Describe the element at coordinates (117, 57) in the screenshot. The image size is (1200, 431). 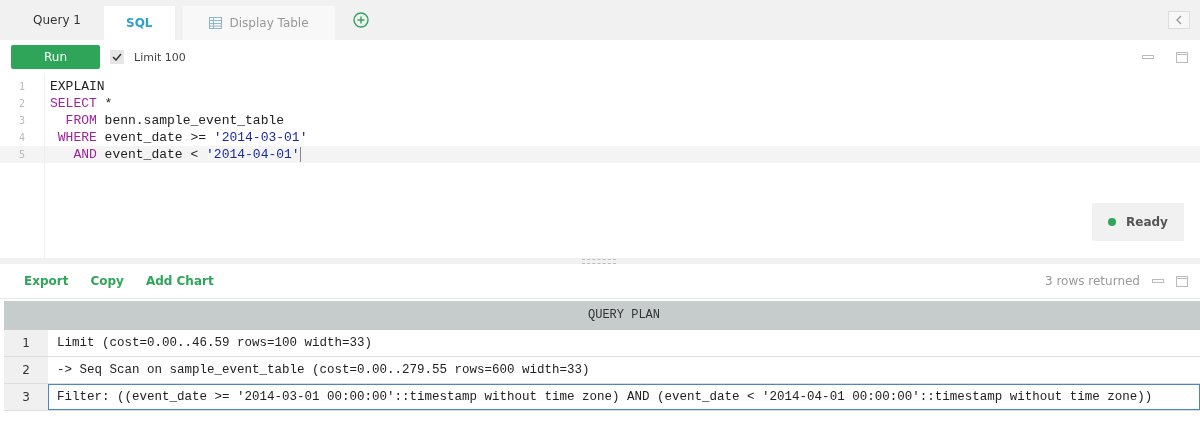
I see `limit-checkbox` at that location.